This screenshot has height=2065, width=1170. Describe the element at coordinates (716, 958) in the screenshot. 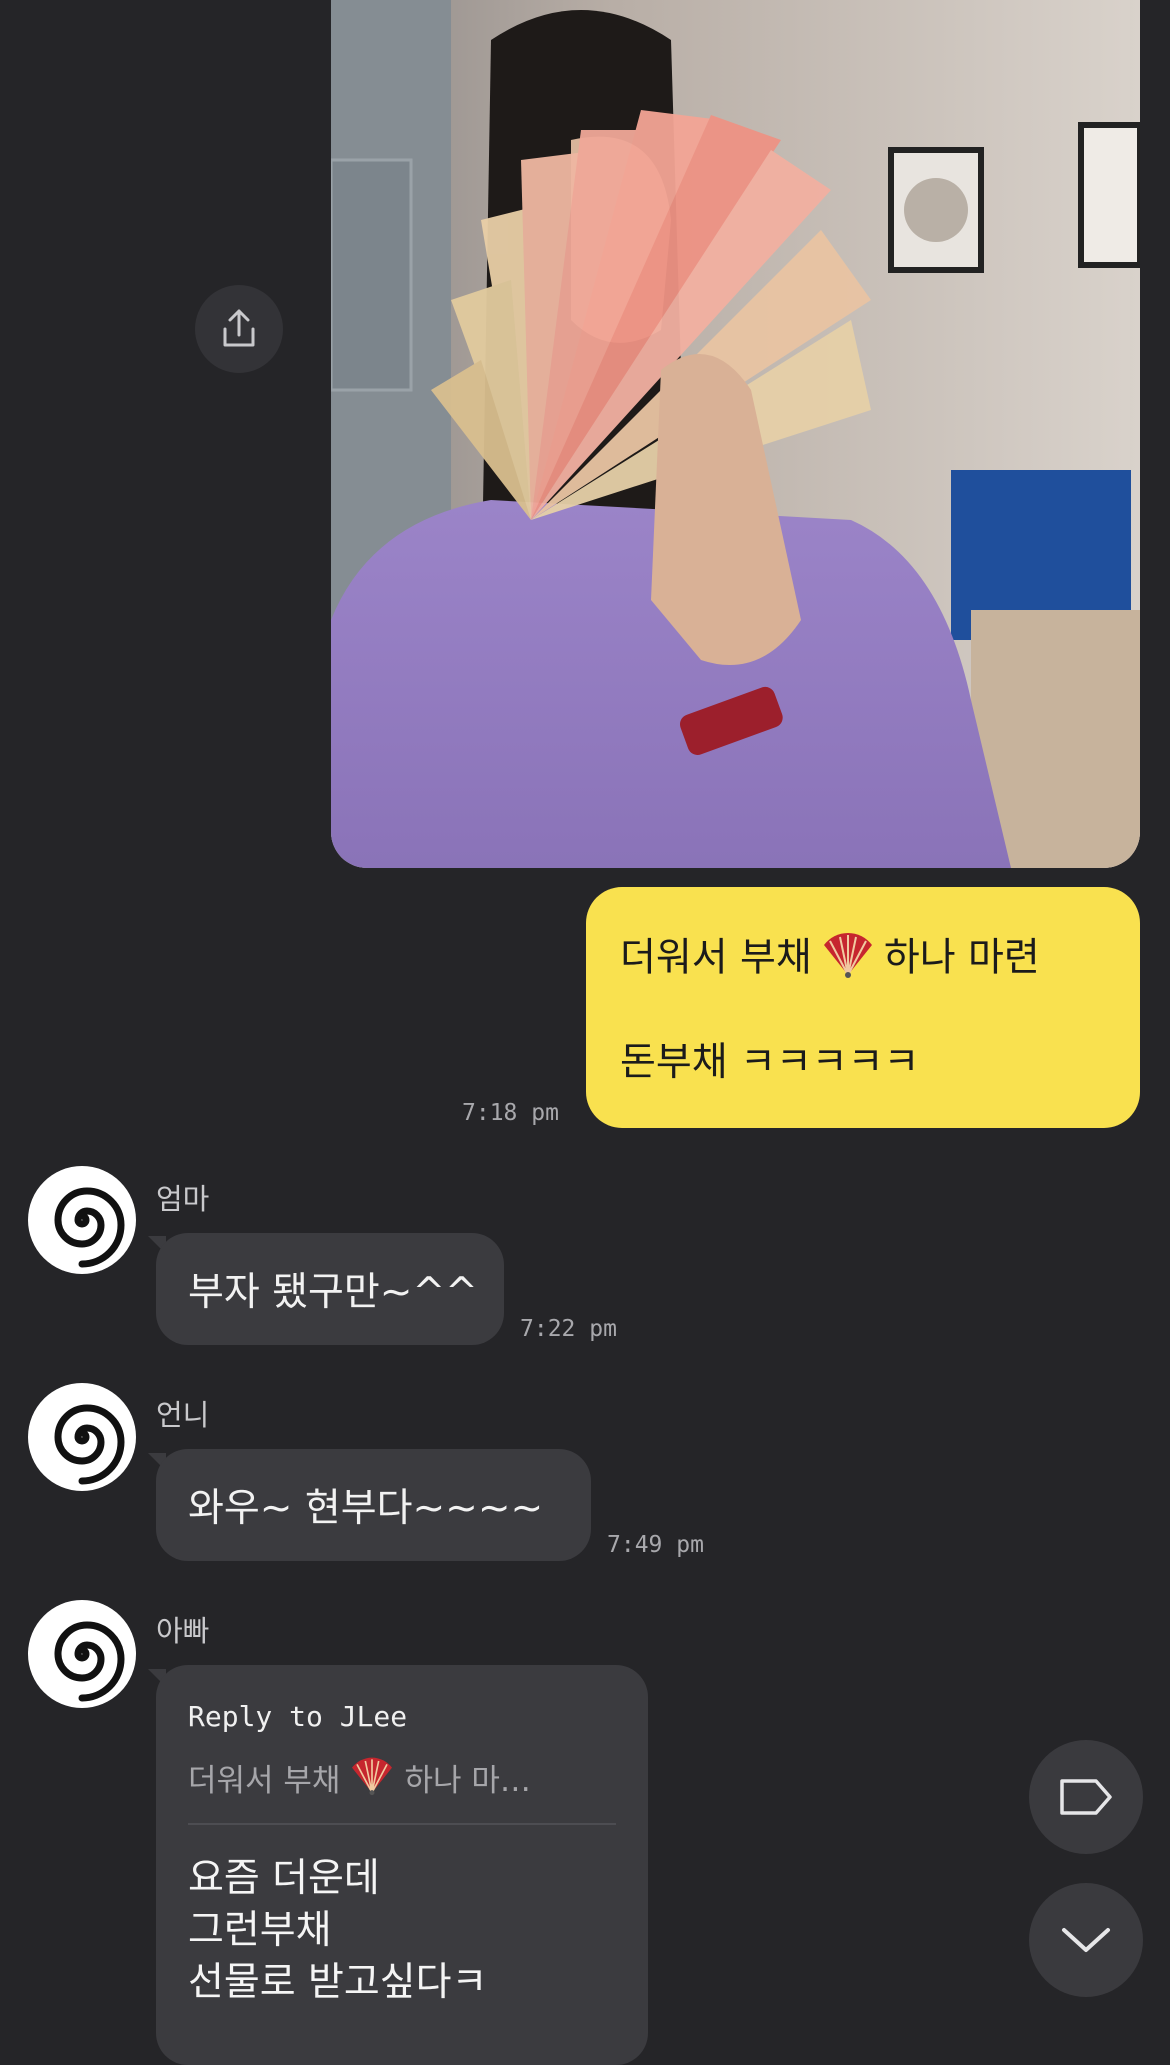

I see `sent-message-text-before-emoji: 더워서 부채` at that location.